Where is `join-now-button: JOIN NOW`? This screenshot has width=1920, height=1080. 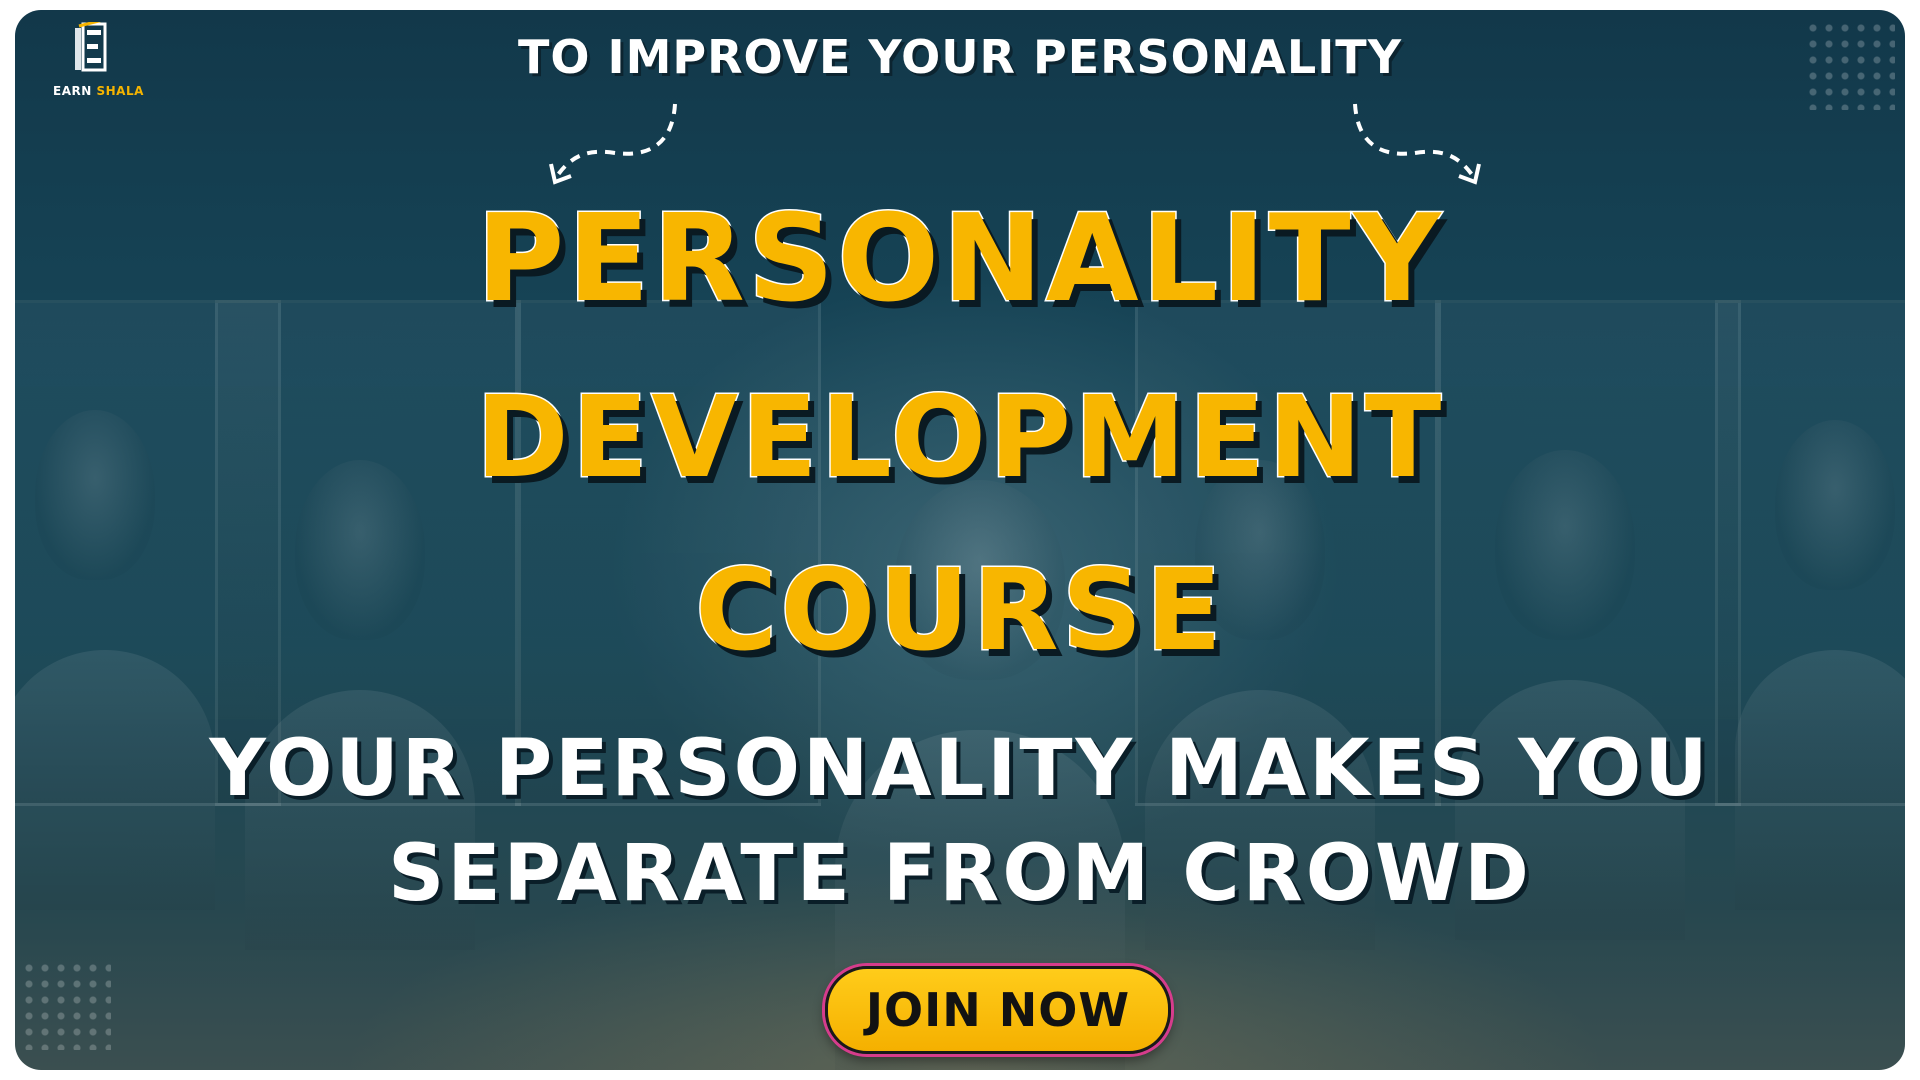 join-now-button: JOIN NOW is located at coordinates (998, 1010).